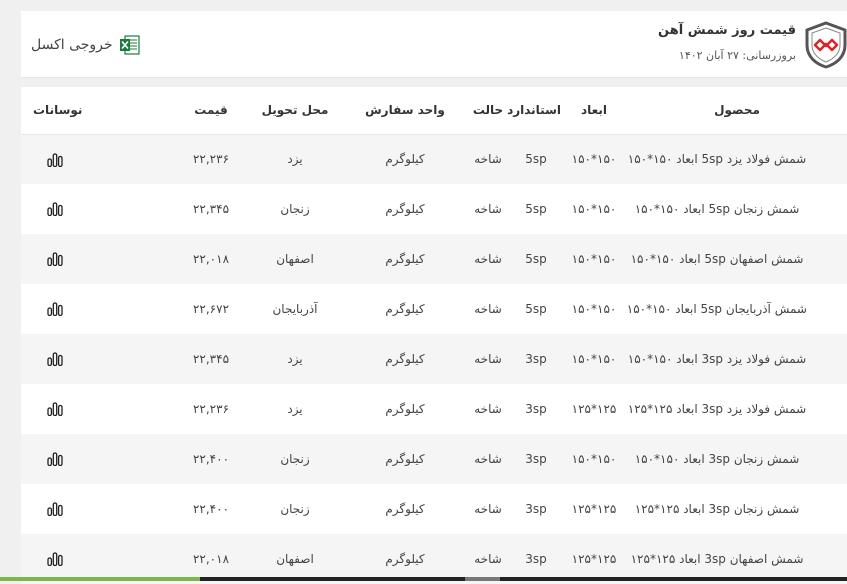  What do you see at coordinates (737, 309) in the screenshot?
I see `cell-product: شمش آذربایجان 5sp ابعاد ۱۵۰*۱۵۰` at bounding box center [737, 309].